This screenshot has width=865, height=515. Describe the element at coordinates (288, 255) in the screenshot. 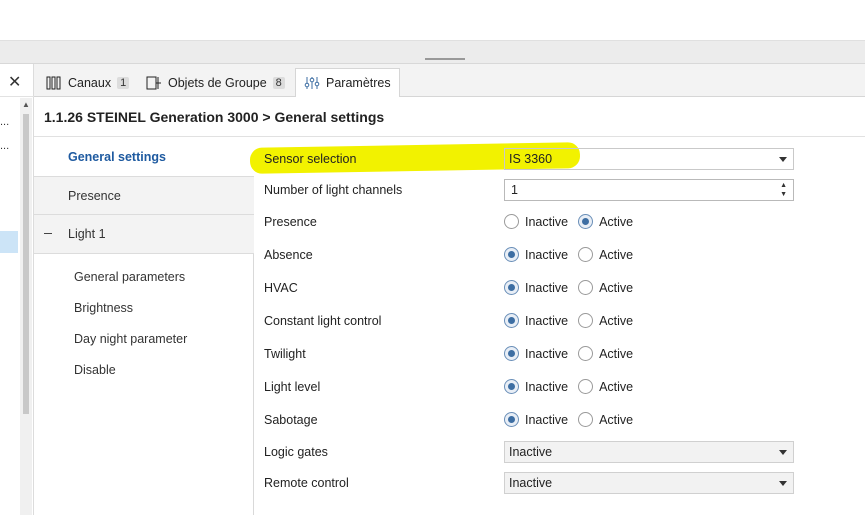

I see `absence-label: Absence` at that location.